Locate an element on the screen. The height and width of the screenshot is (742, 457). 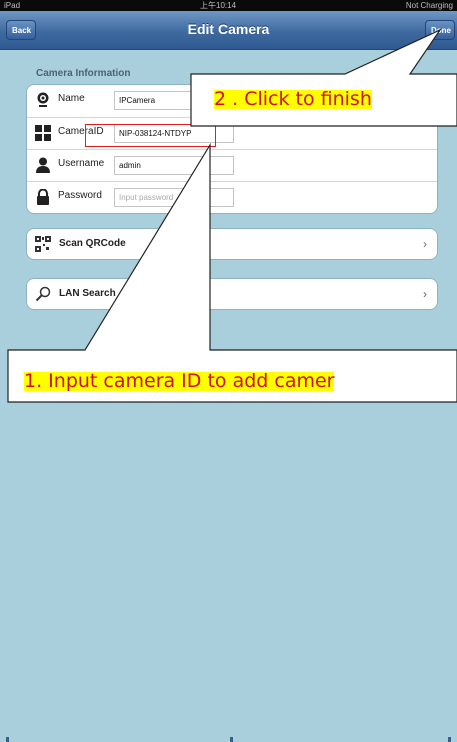
callout-2-balloon is located at coordinates (323, 77).